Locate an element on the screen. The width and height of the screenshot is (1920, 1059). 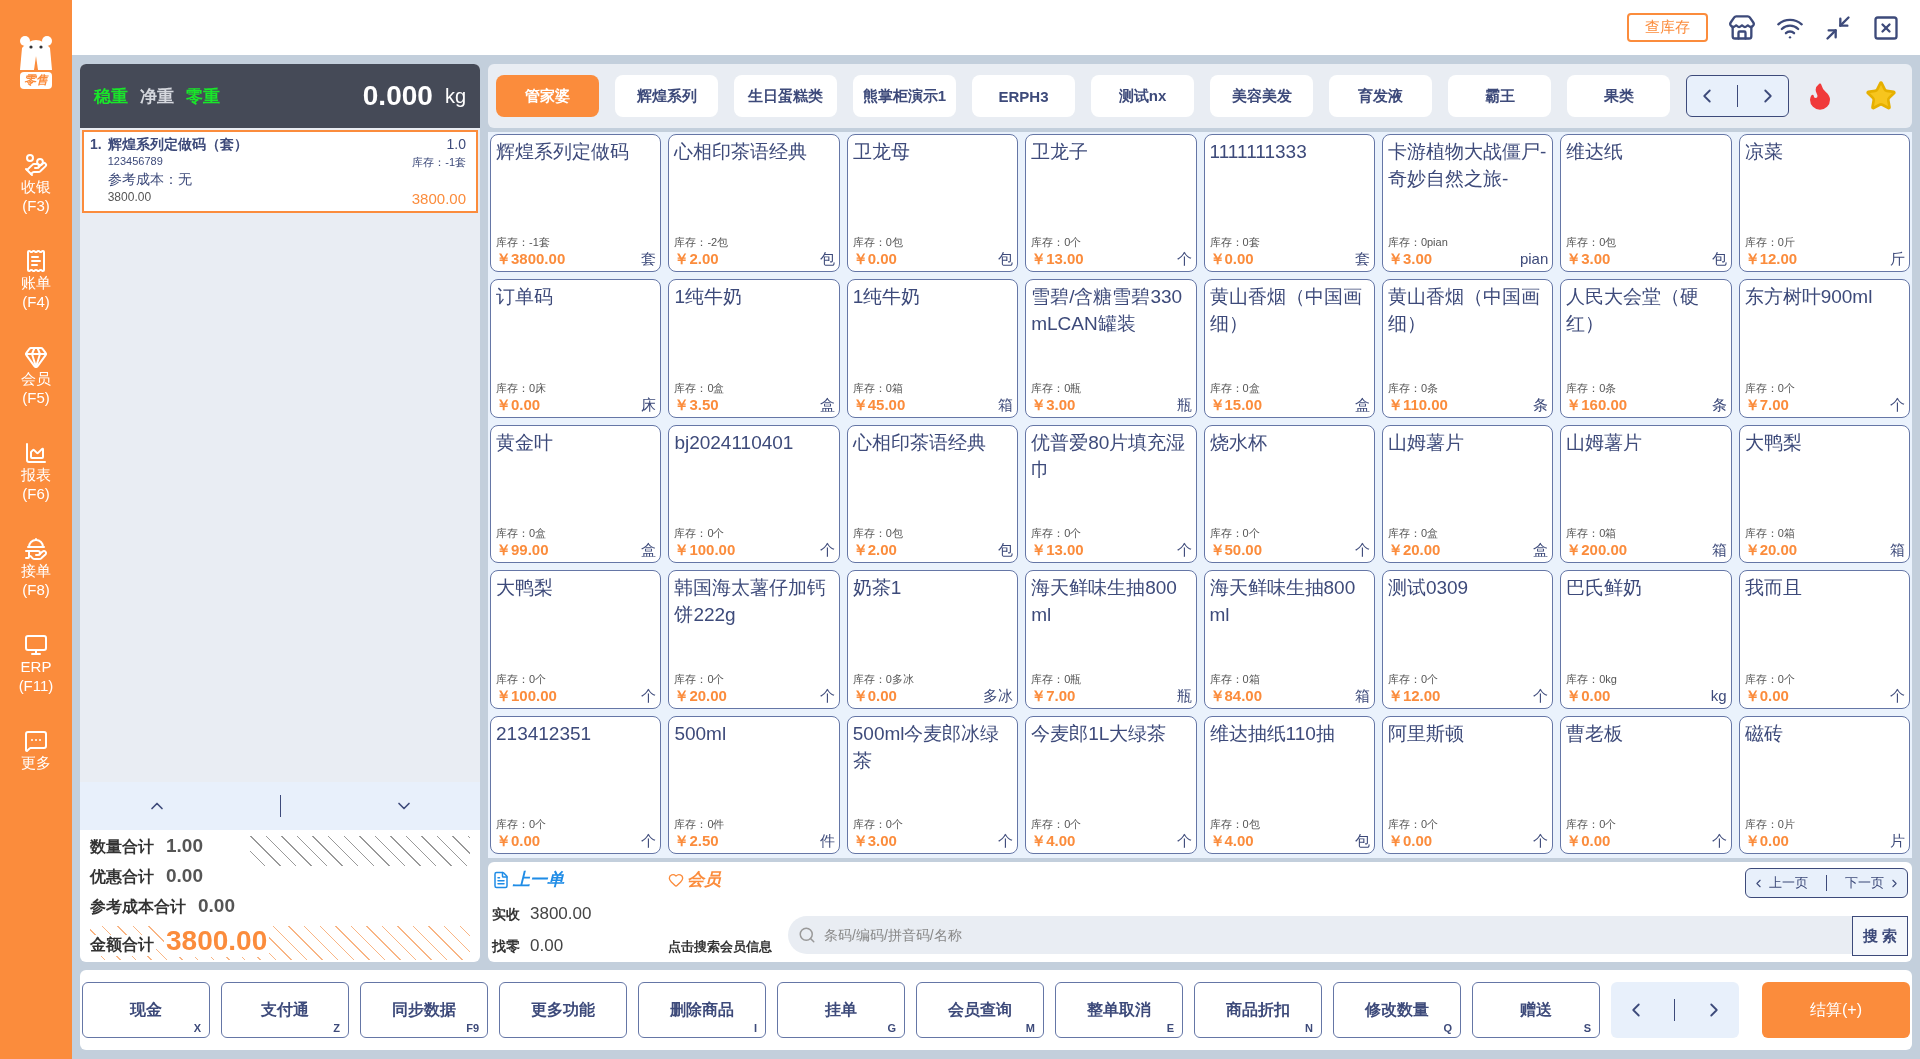
product-price: ￥160.00 is located at coordinates (1597, 405).